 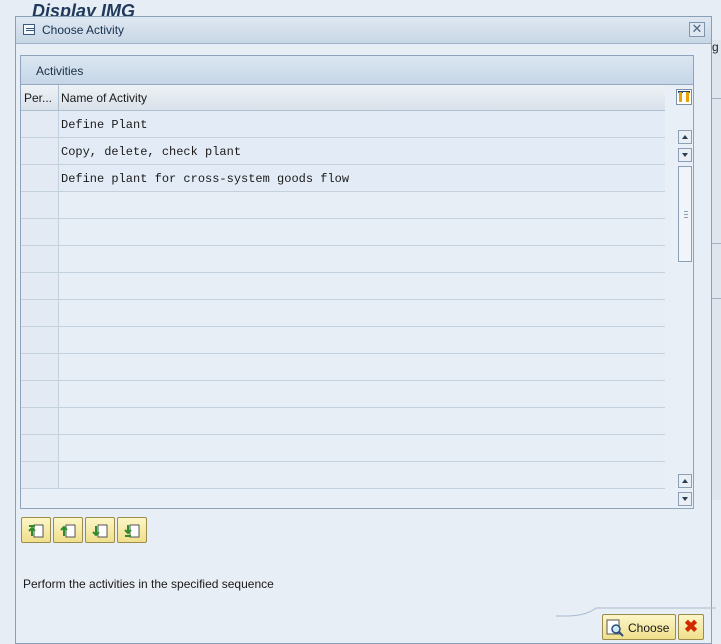 What do you see at coordinates (649, 628) in the screenshot?
I see `choose-button-label: Choose` at bounding box center [649, 628].